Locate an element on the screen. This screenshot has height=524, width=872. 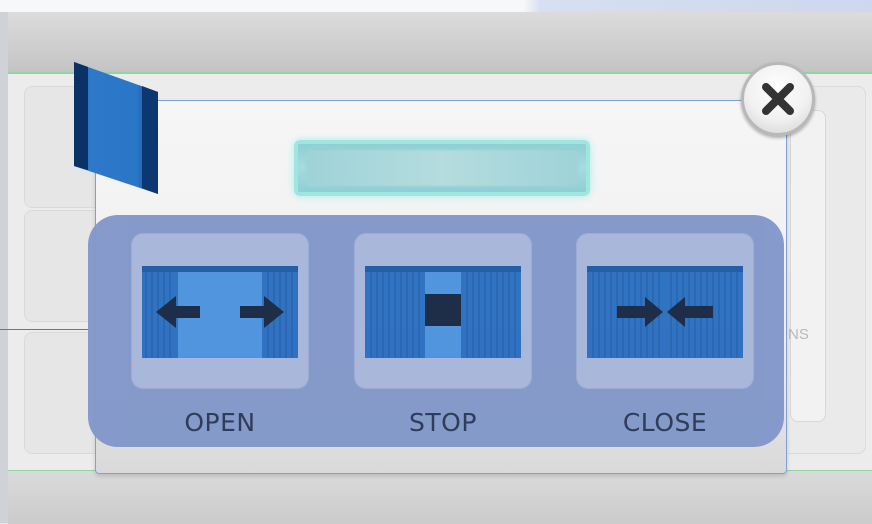
stop-label: STOP is located at coordinates (443, 422).